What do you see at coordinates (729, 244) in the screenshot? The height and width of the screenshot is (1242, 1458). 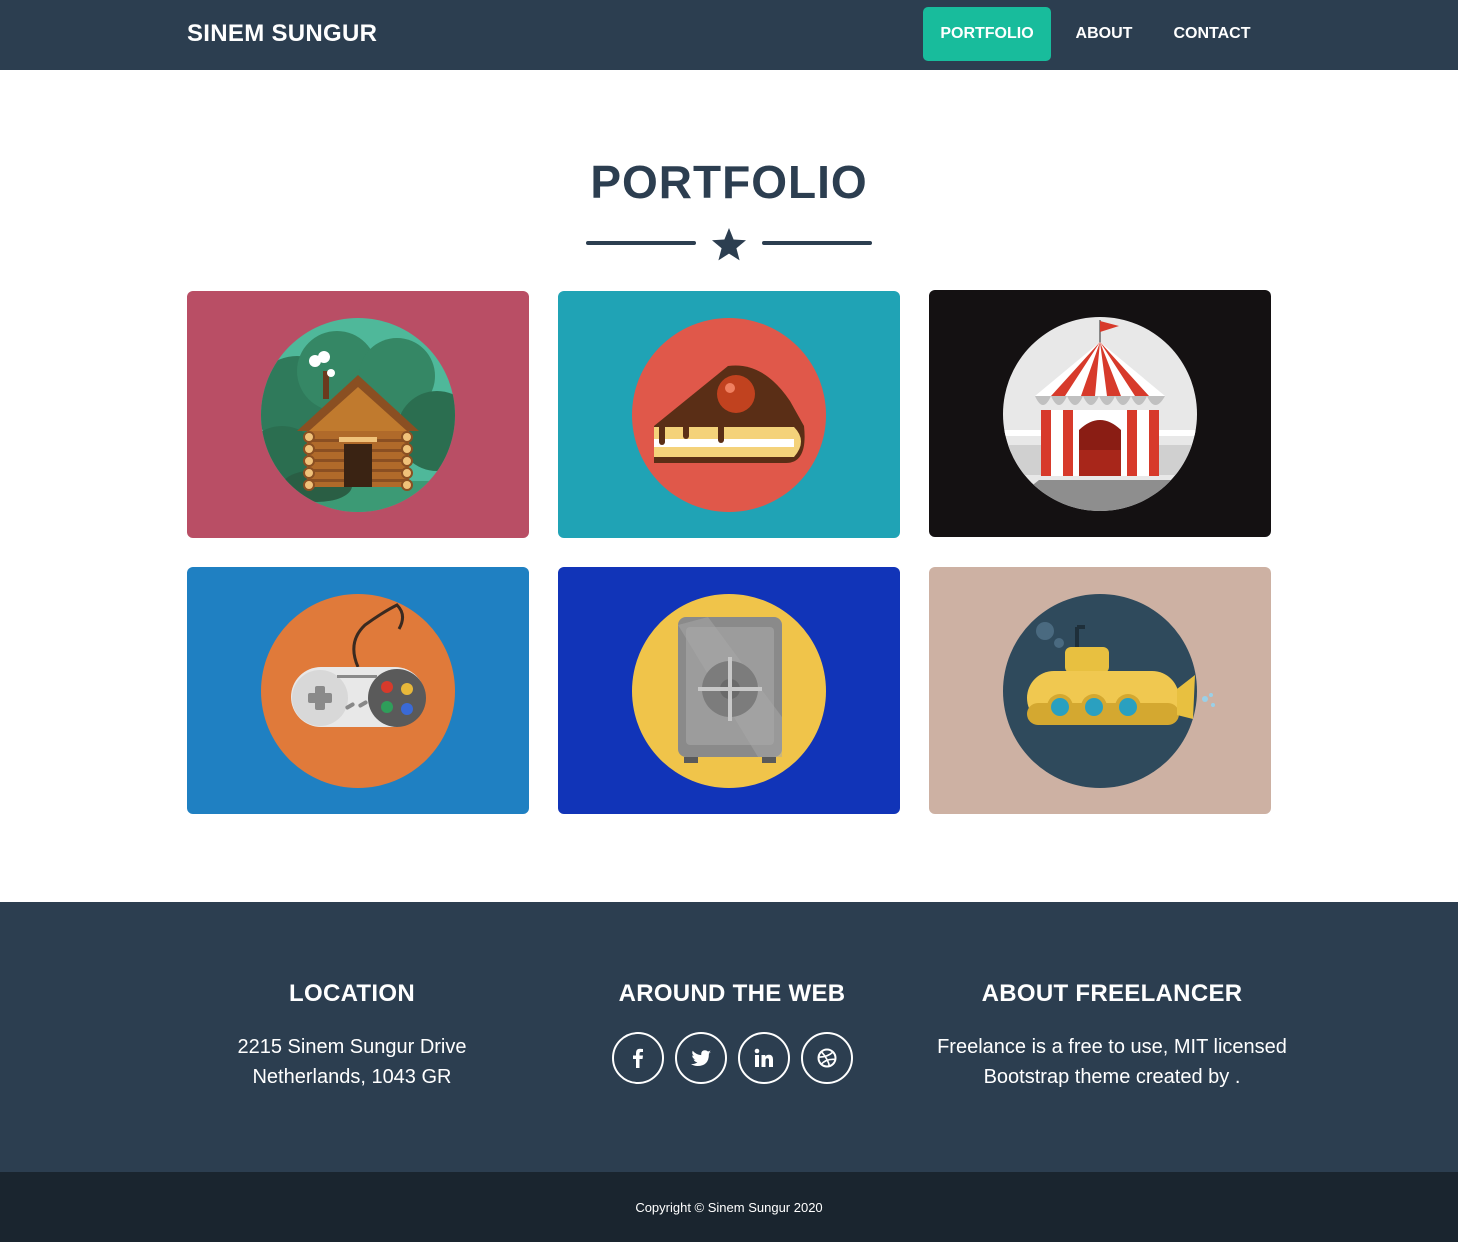 I see `star-icon` at bounding box center [729, 244].